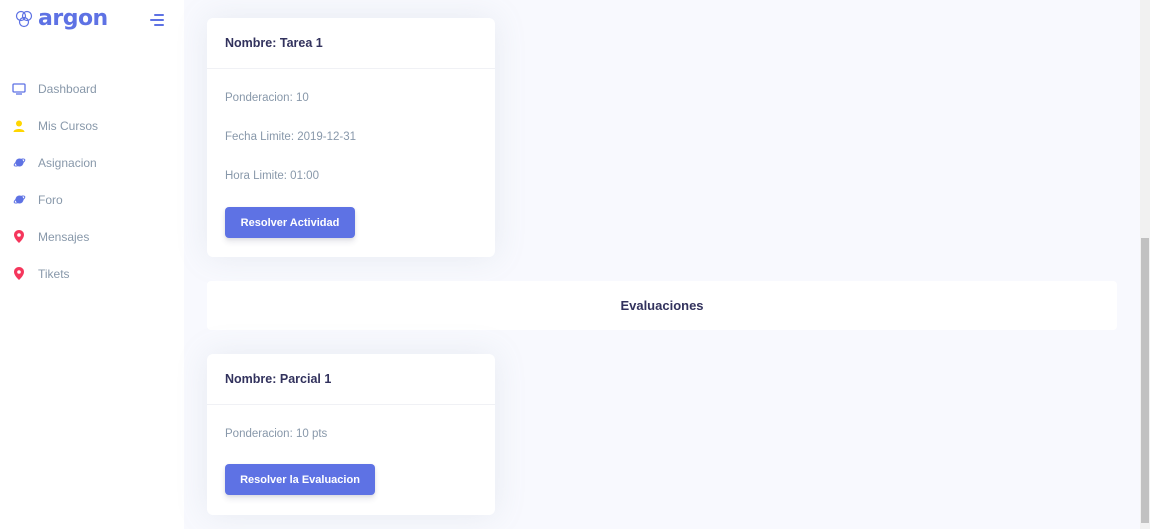 This screenshot has height=529, width=1150. Describe the element at coordinates (274, 43) in the screenshot. I see `task-title: Nombre: Tarea 1` at that location.